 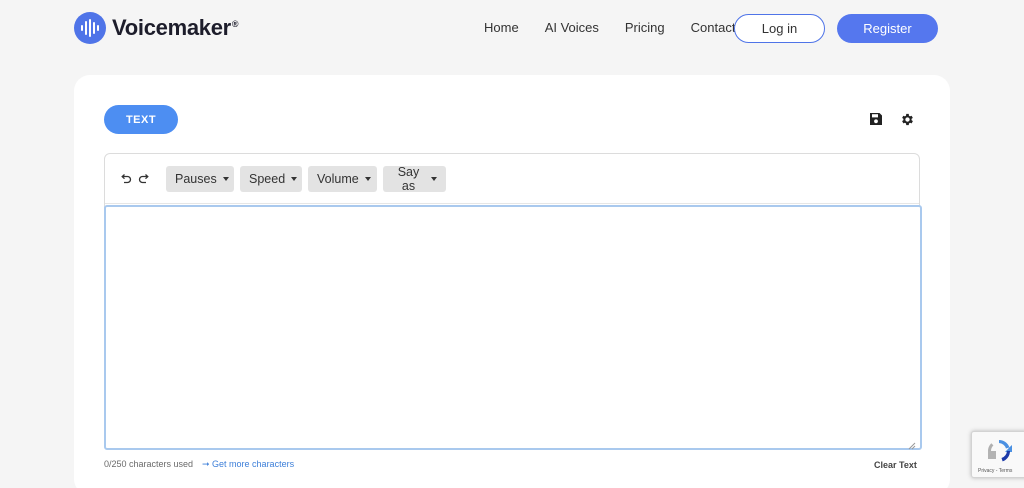 I want to click on nav-ai-voices: AI Voices, so click(x=572, y=28).